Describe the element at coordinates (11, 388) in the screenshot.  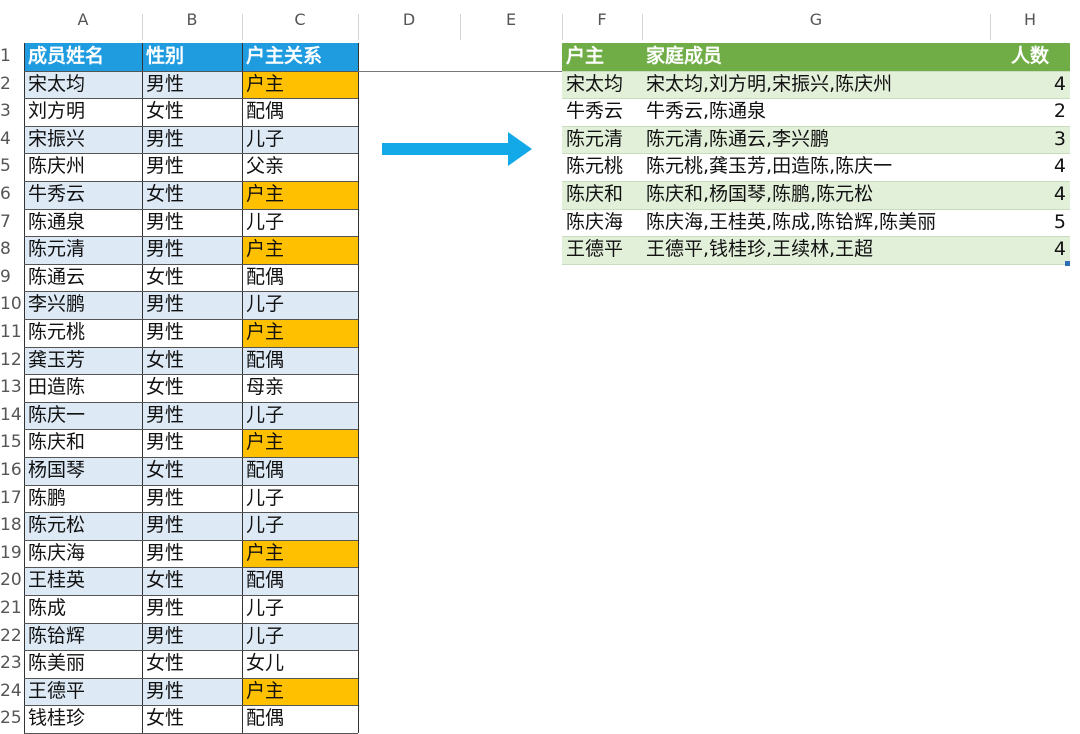
I see `row-number: 13` at that location.